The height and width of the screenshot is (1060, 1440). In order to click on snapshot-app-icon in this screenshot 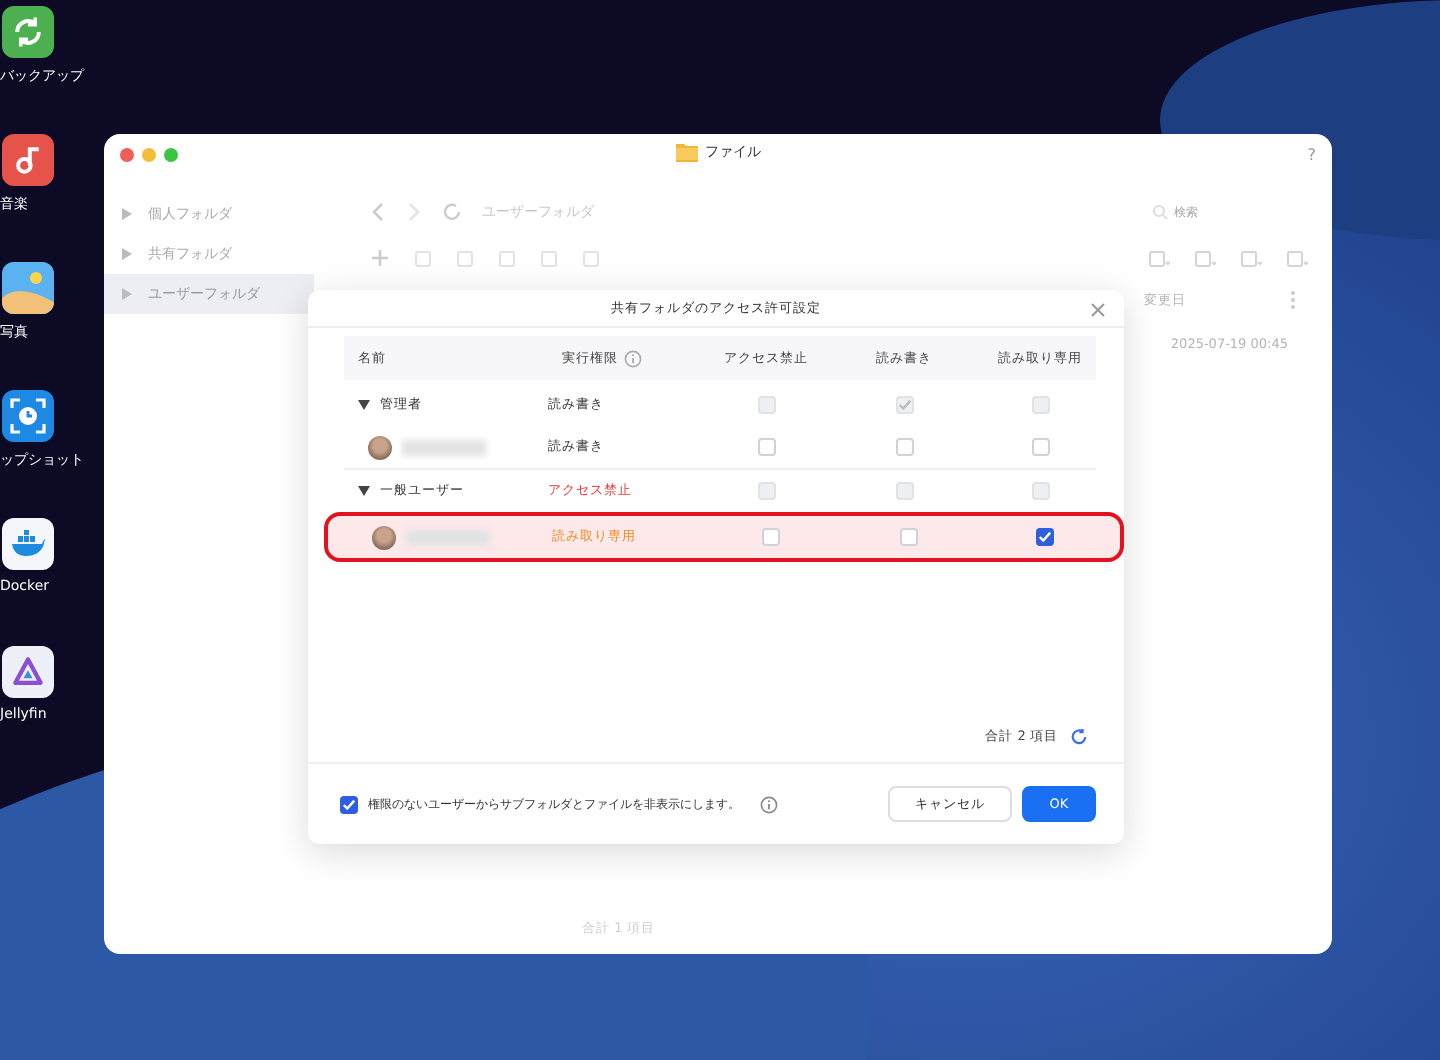, I will do `click(28, 416)`.